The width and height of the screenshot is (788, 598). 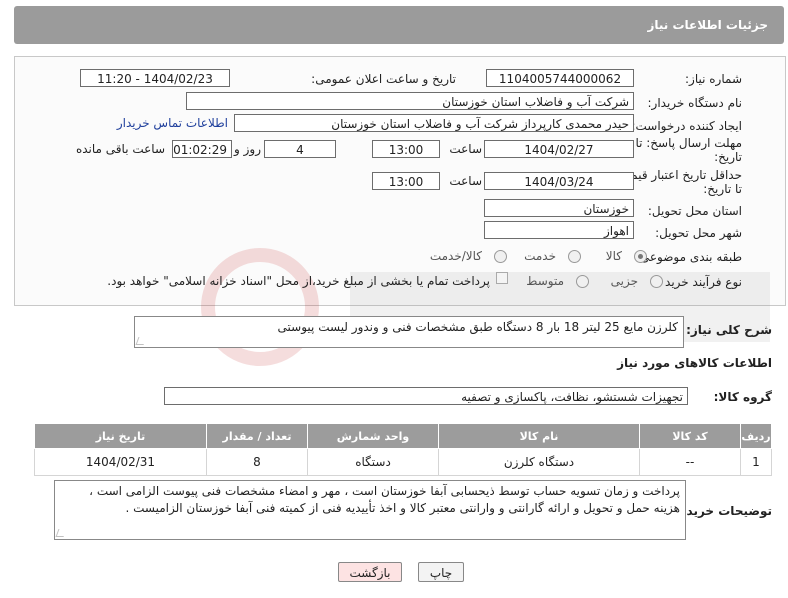 What do you see at coordinates (172, 123) in the screenshot?
I see `buyer-contact-link: اطلاعات تماس خریدار` at bounding box center [172, 123].